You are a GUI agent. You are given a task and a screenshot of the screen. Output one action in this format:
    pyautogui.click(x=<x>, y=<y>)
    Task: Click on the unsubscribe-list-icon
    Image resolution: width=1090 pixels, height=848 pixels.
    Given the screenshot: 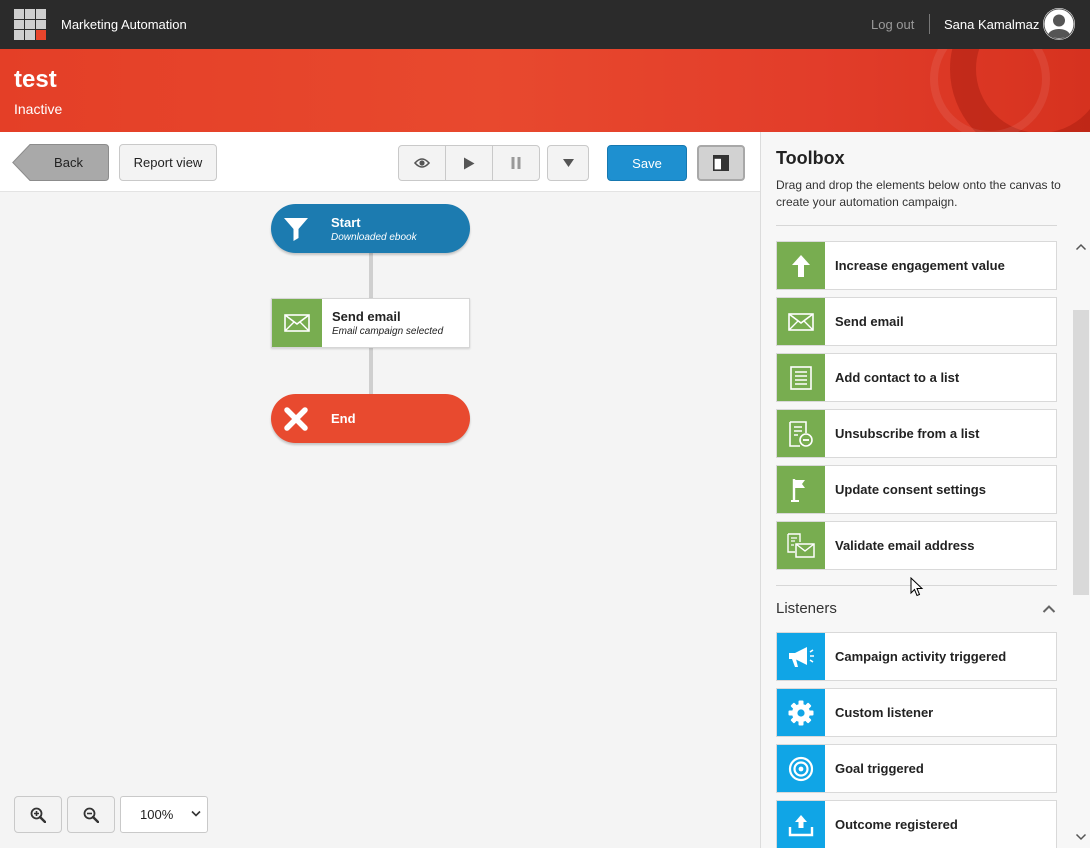 What is the action you would take?
    pyautogui.click(x=801, y=433)
    